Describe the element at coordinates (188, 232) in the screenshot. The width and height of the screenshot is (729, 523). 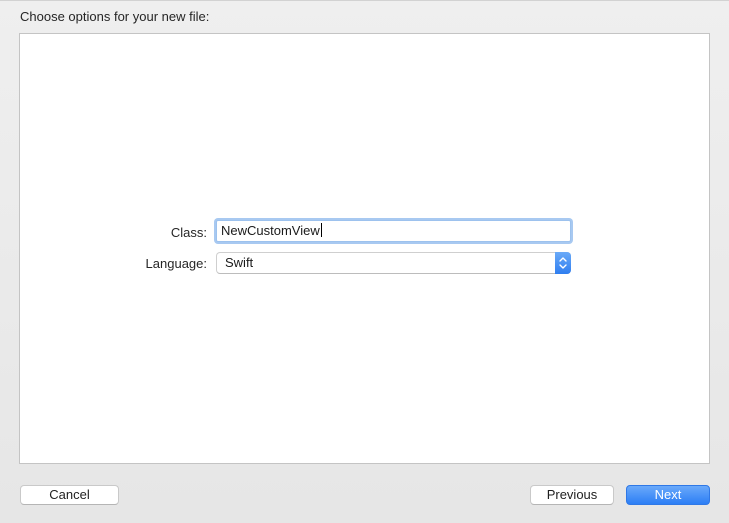
I see `class-label: Class:` at that location.